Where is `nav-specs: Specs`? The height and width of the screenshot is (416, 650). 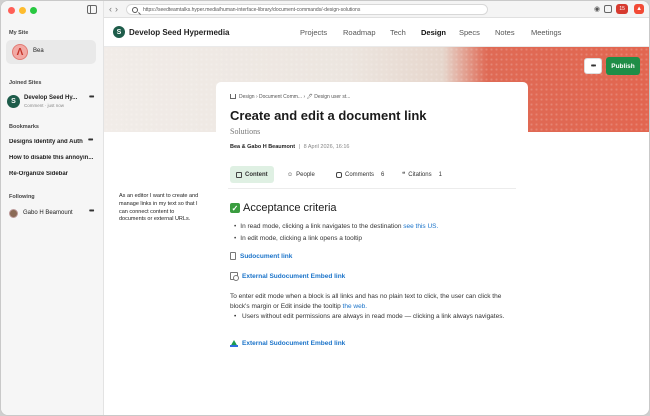
nav-specs: Specs is located at coordinates (477, 32).